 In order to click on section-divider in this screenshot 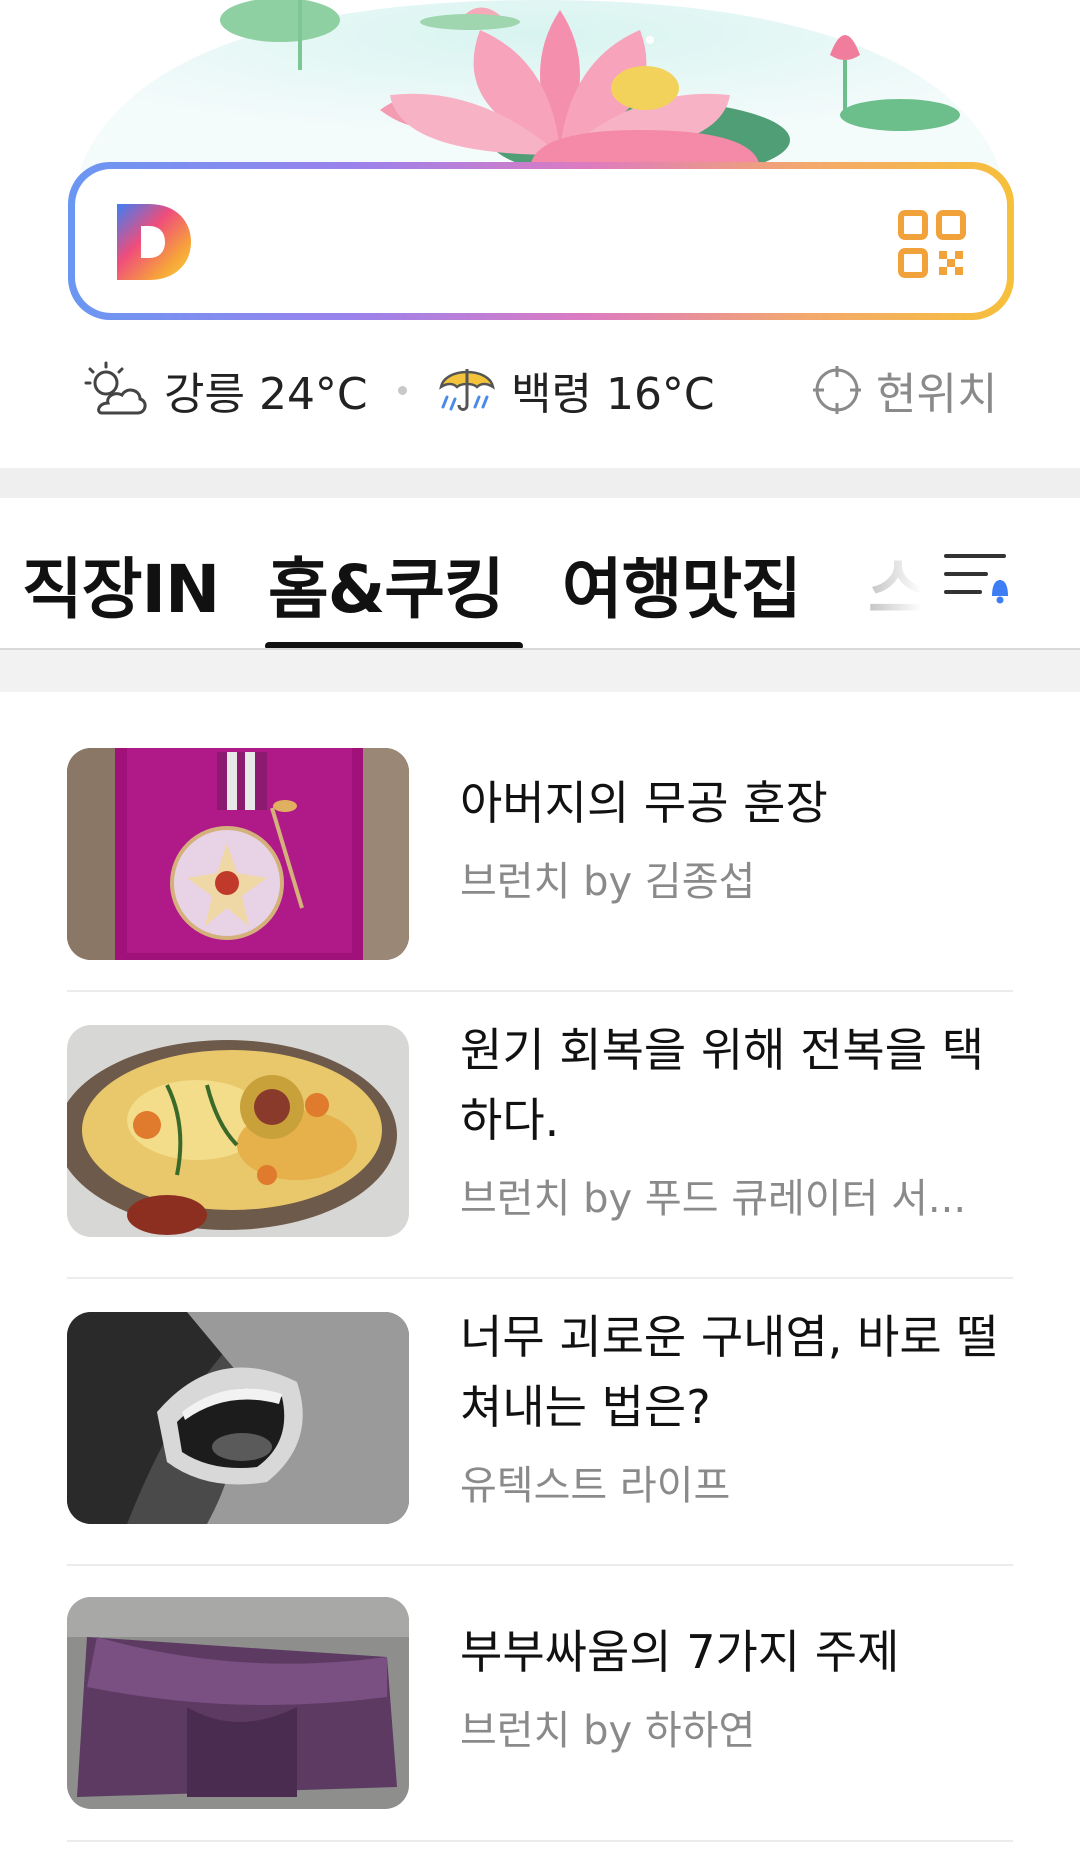, I will do `click(540, 483)`.